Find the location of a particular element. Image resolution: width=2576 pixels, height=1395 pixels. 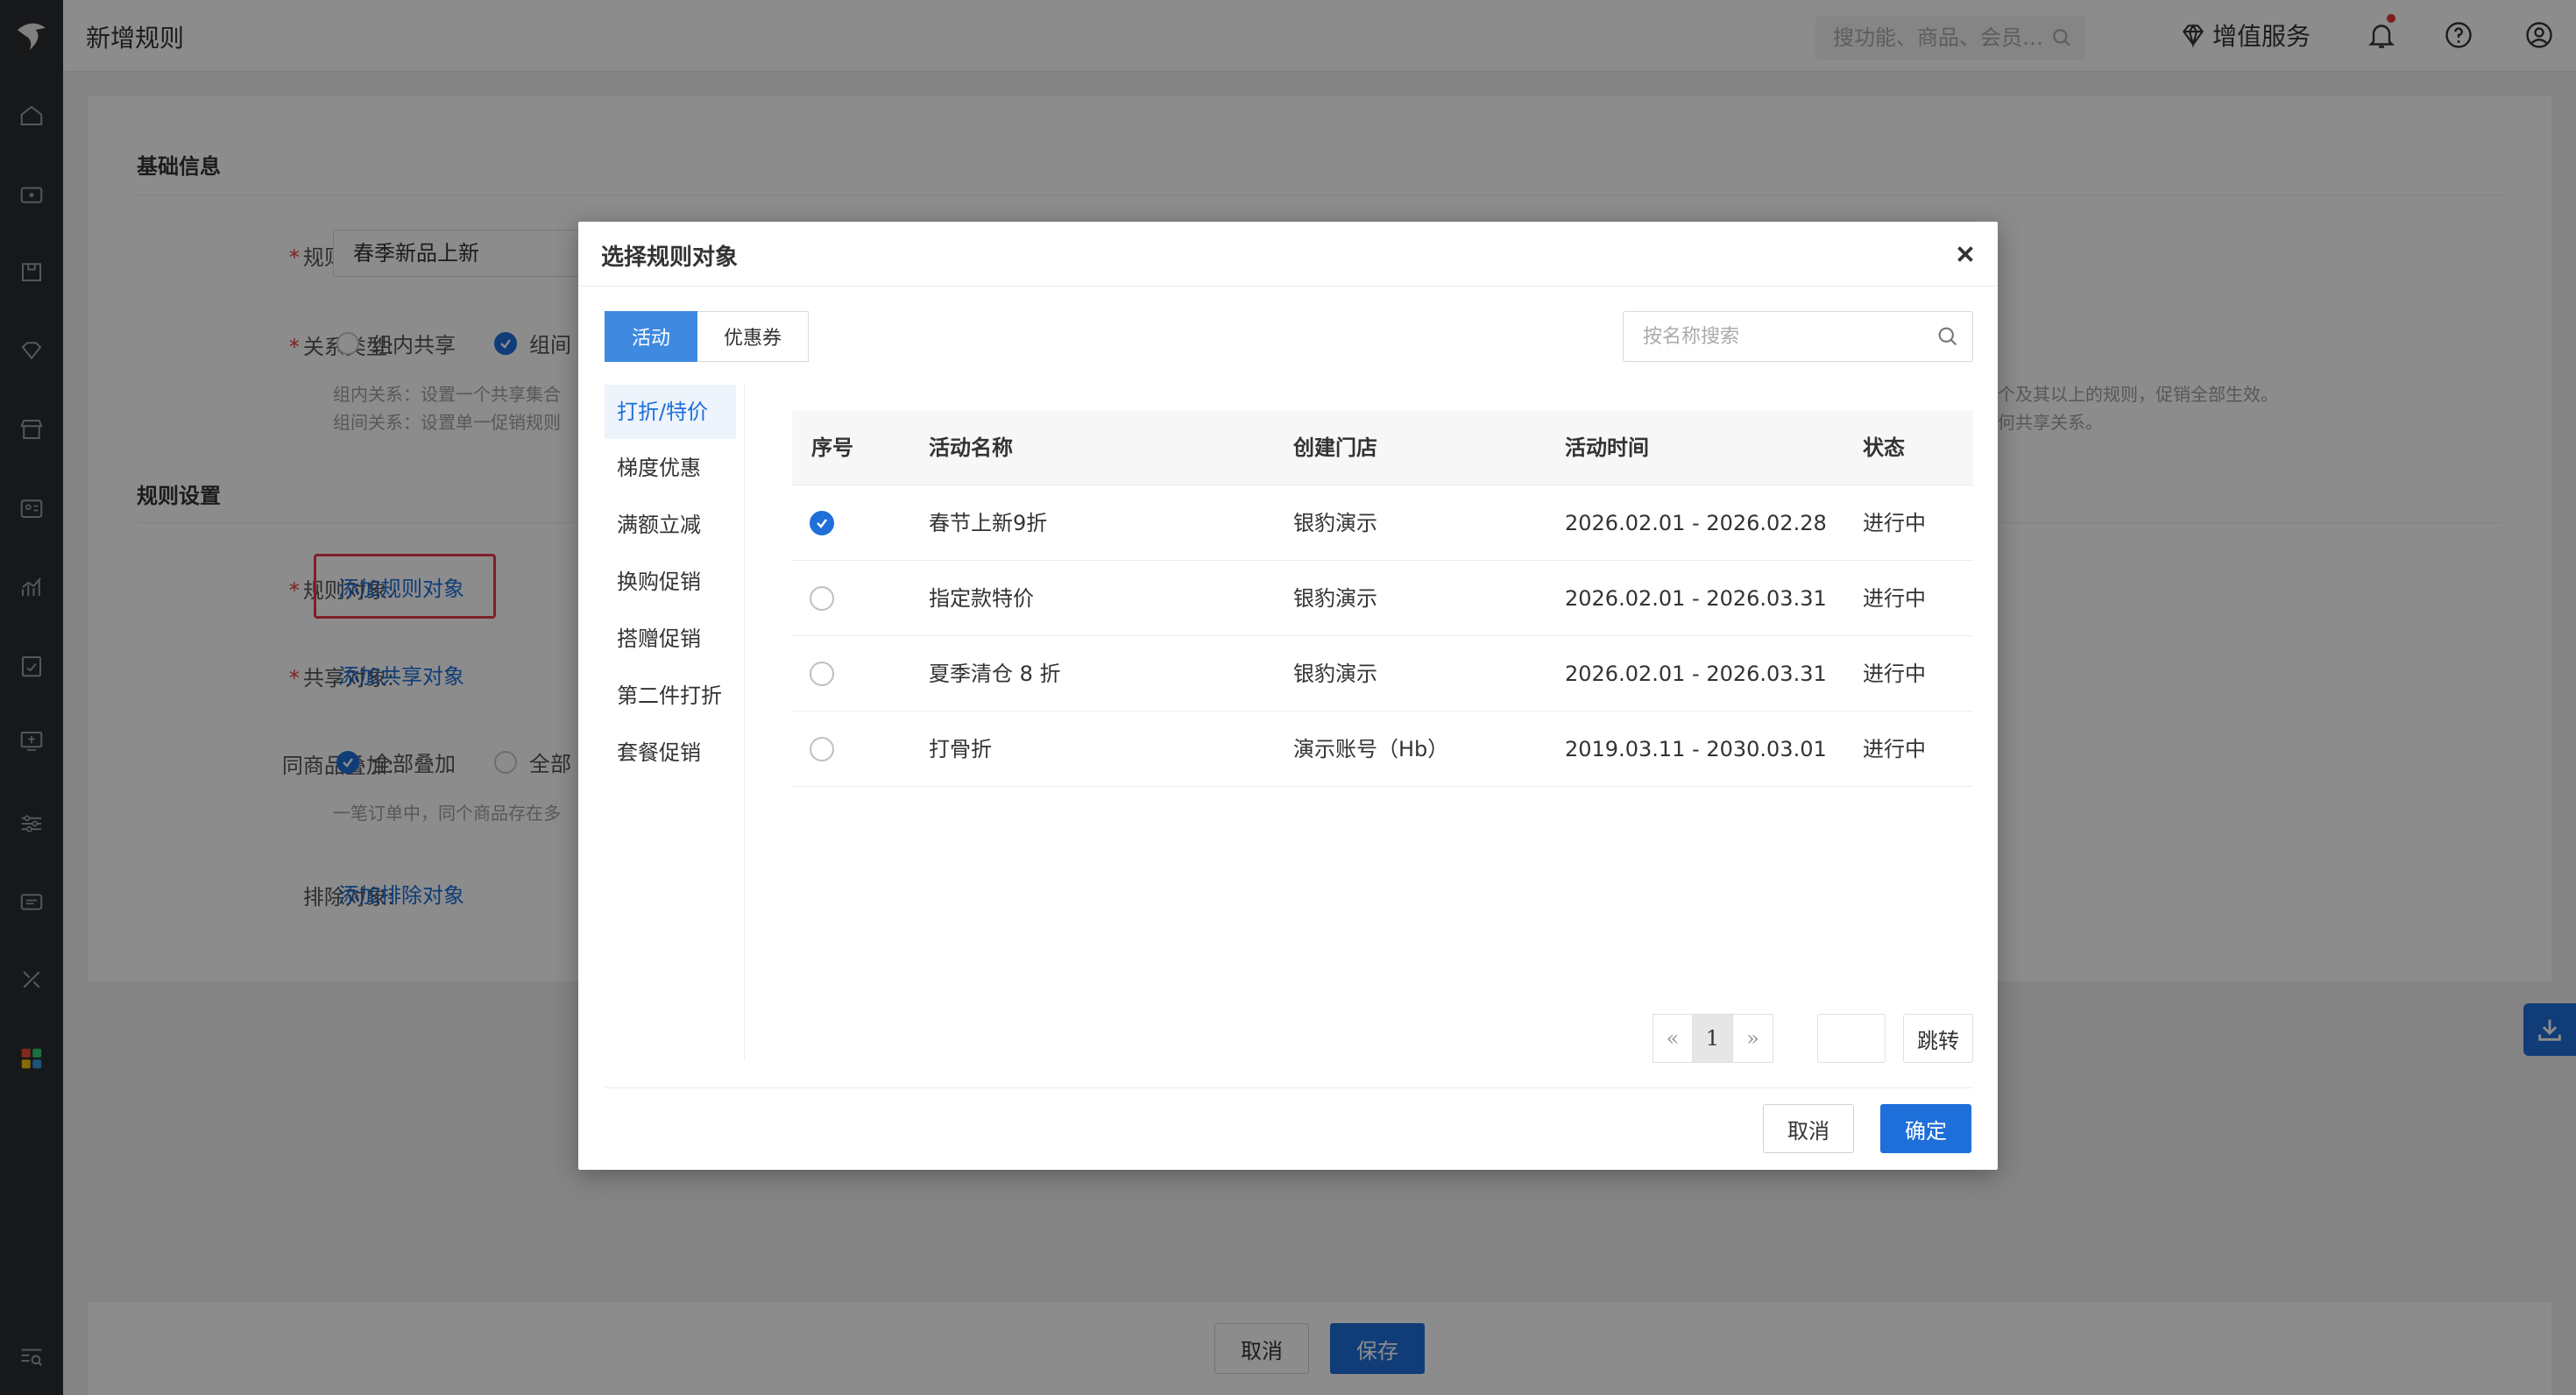

activity-time: 2026.02.01 - 2026.02.28 is located at coordinates (1696, 523).